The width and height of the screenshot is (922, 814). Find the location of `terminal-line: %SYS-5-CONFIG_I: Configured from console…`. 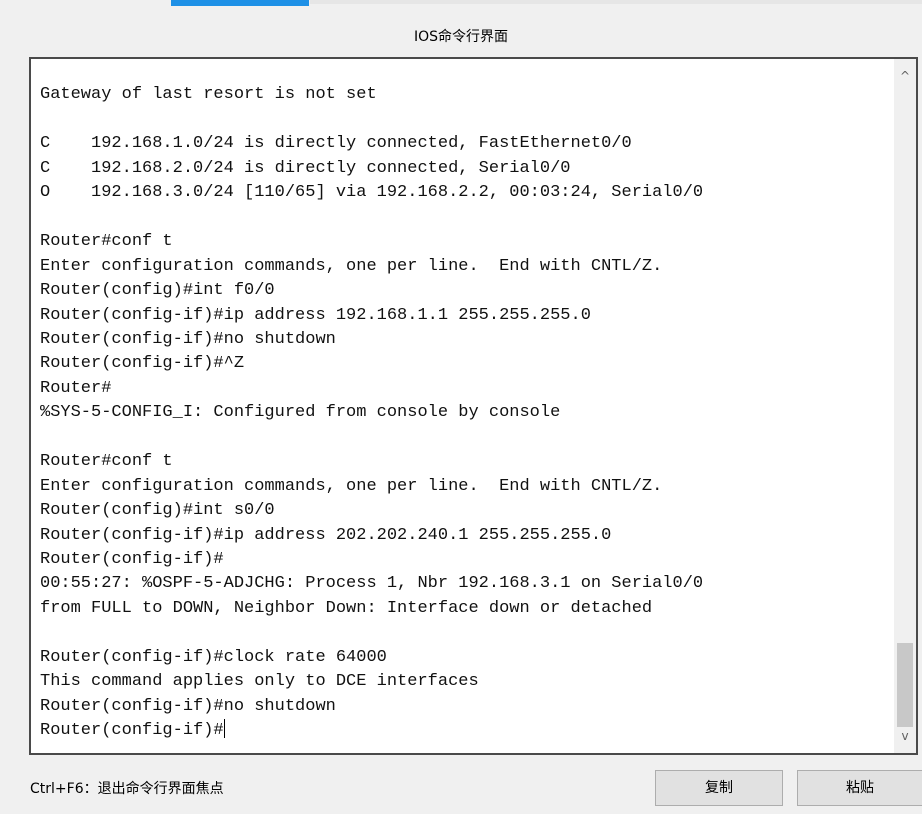

terminal-line: %SYS-5-CONFIG_I: Configured from console… is located at coordinates (300, 413).